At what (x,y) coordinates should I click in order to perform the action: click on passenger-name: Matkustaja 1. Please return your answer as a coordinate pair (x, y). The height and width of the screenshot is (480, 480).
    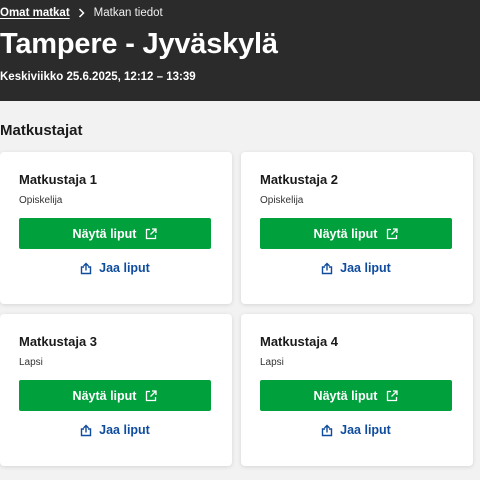
    Looking at the image, I should click on (58, 179).